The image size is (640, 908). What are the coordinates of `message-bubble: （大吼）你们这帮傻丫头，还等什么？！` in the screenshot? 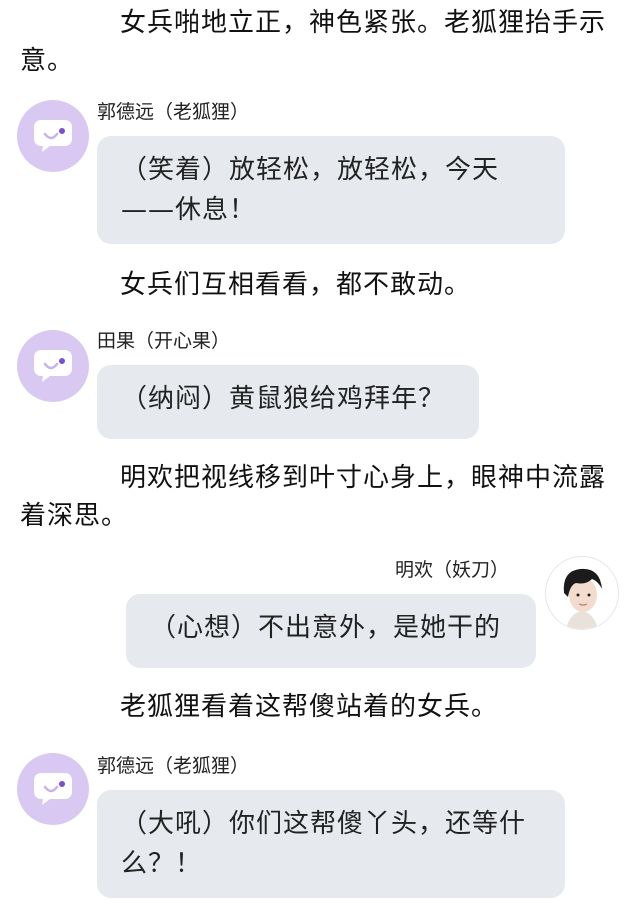 It's located at (331, 844).